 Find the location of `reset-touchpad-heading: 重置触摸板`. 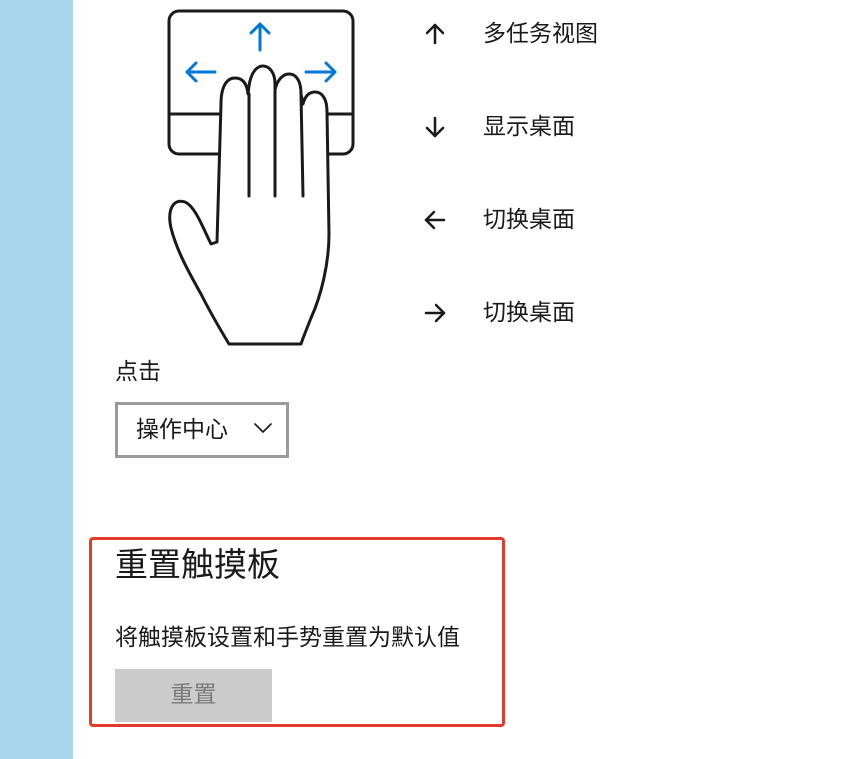

reset-touchpad-heading: 重置触摸板 is located at coordinates (197, 564).